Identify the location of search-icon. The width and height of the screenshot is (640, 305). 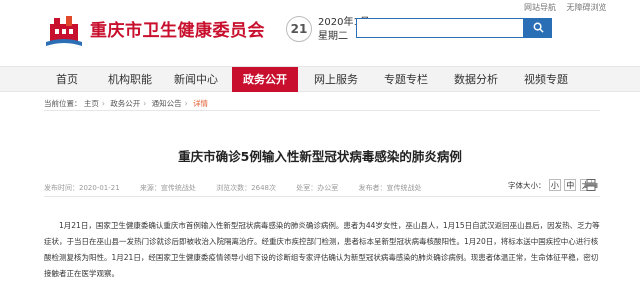
(538, 27).